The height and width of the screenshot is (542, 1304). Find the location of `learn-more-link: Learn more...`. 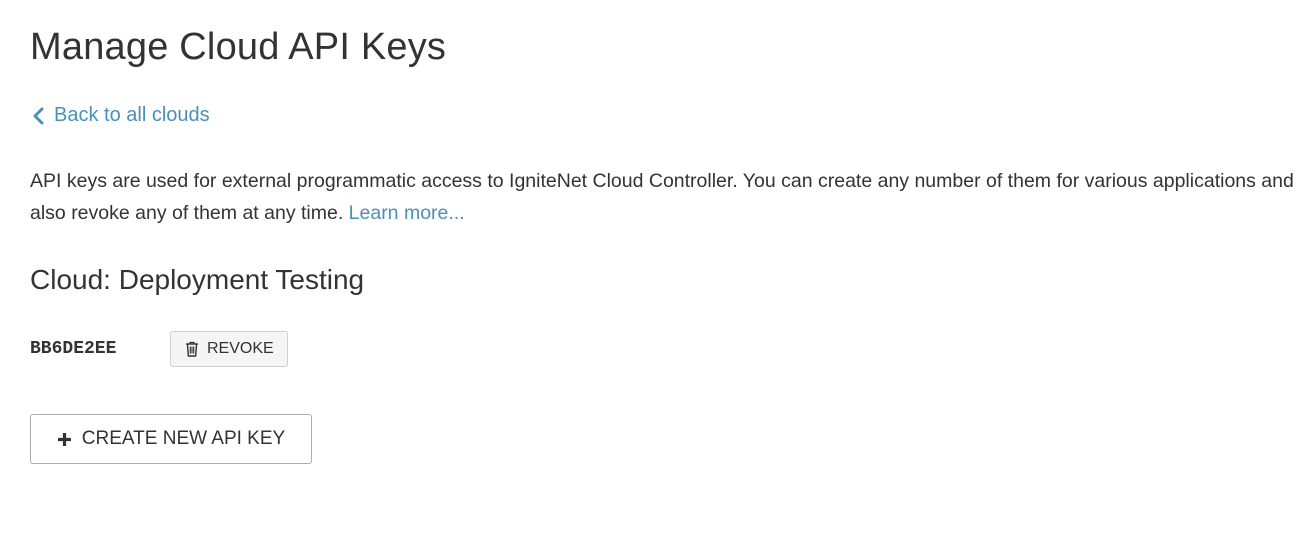

learn-more-link: Learn more... is located at coordinates (407, 213).